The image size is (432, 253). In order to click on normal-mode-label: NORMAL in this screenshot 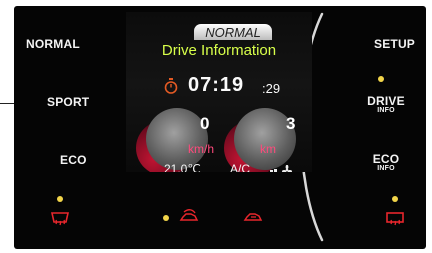, I will do `click(53, 44)`.